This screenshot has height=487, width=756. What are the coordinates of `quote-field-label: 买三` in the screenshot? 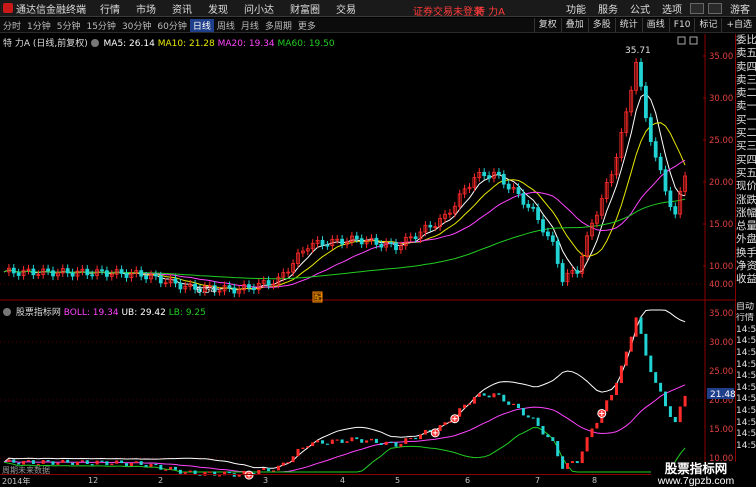 It's located at (746, 146).